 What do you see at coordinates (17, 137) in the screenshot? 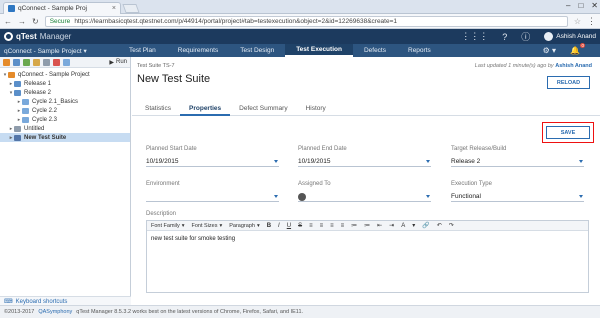
I see `test-suite-icon` at bounding box center [17, 137].